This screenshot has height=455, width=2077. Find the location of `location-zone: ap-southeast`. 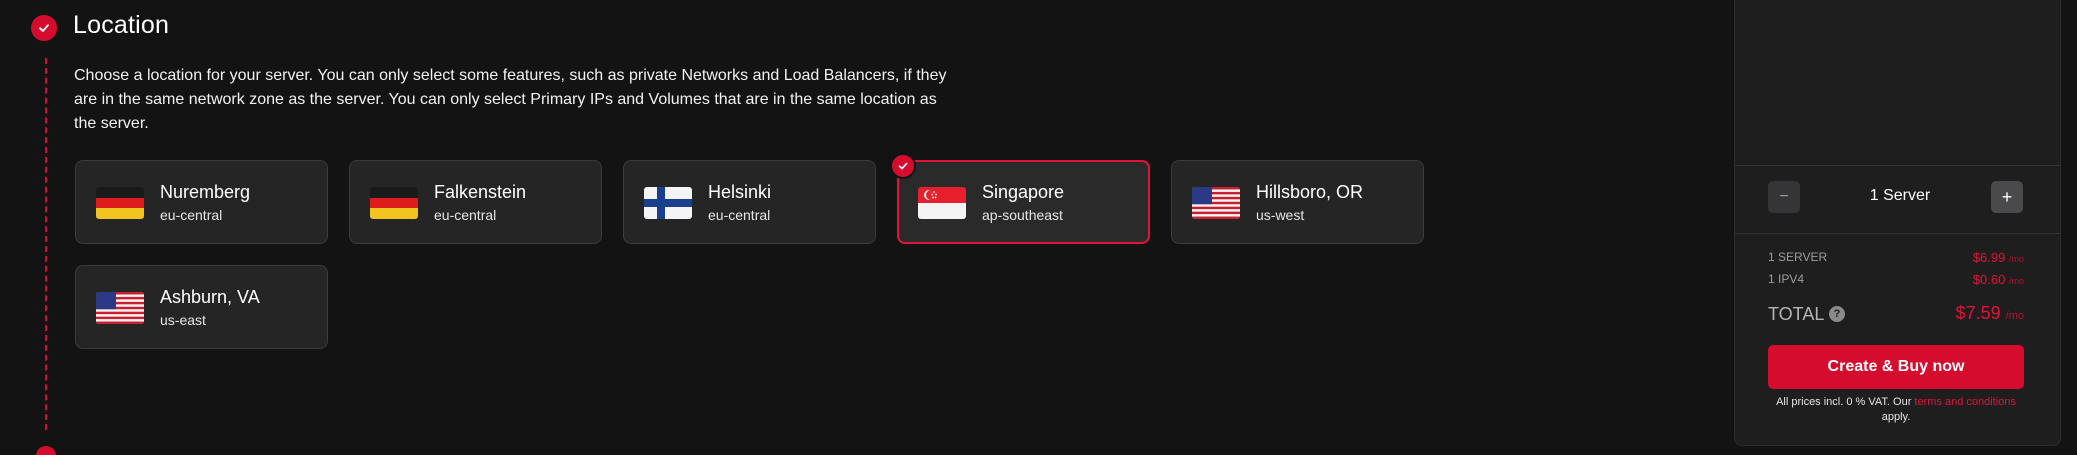

location-zone: ap-southeast is located at coordinates (1022, 215).